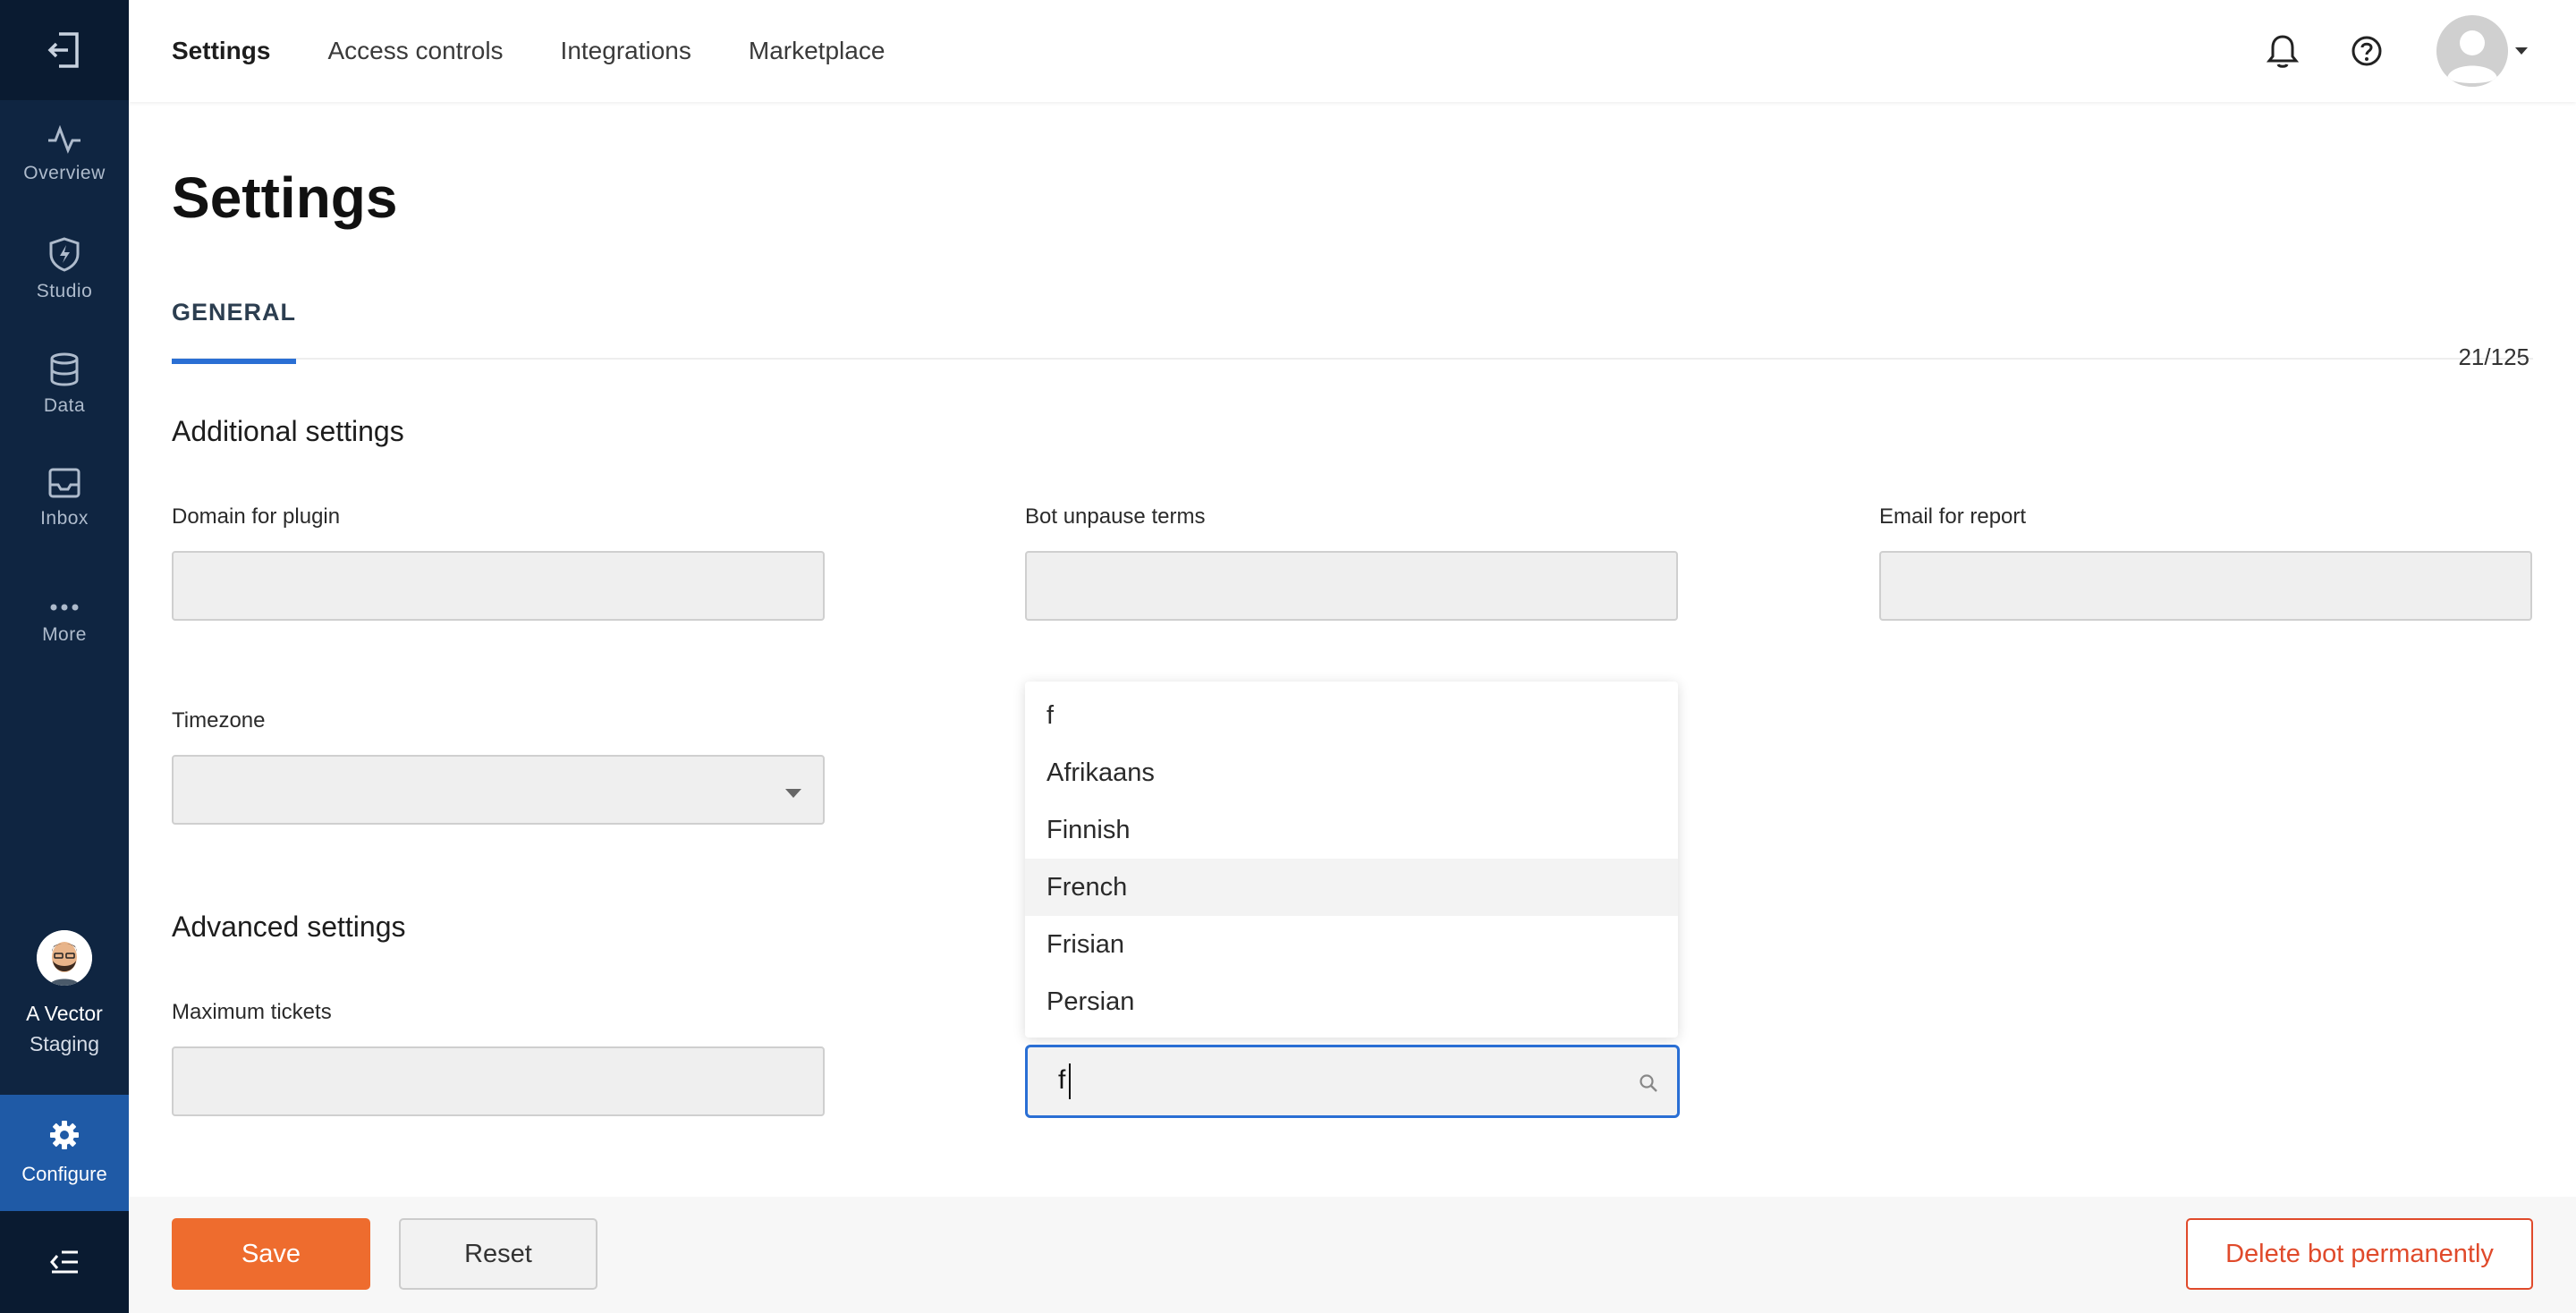 This screenshot has height=1313, width=2576. I want to click on page-title: Settings, so click(285, 197).